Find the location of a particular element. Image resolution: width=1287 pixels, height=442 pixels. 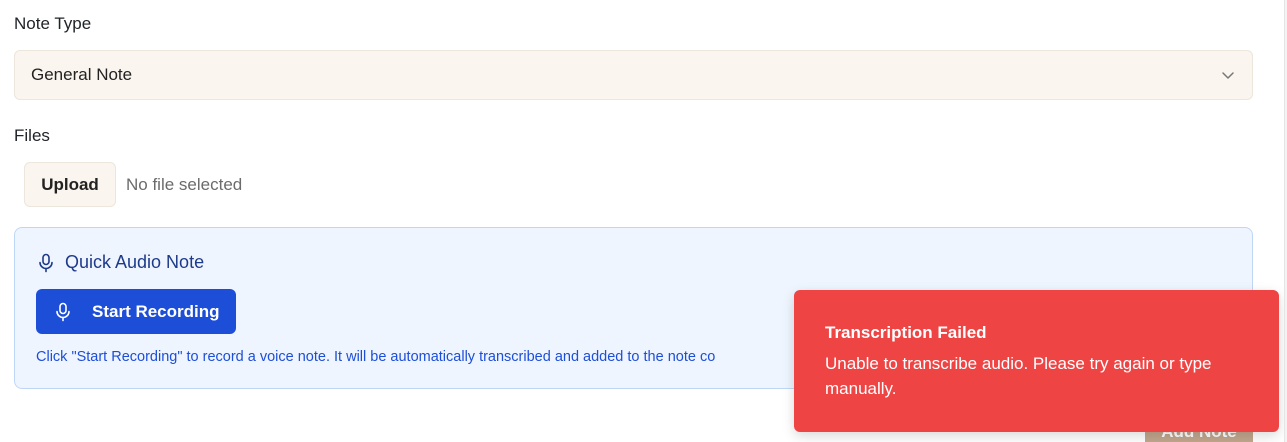

audio-panel-header: Quick Audio Note is located at coordinates (120, 262).